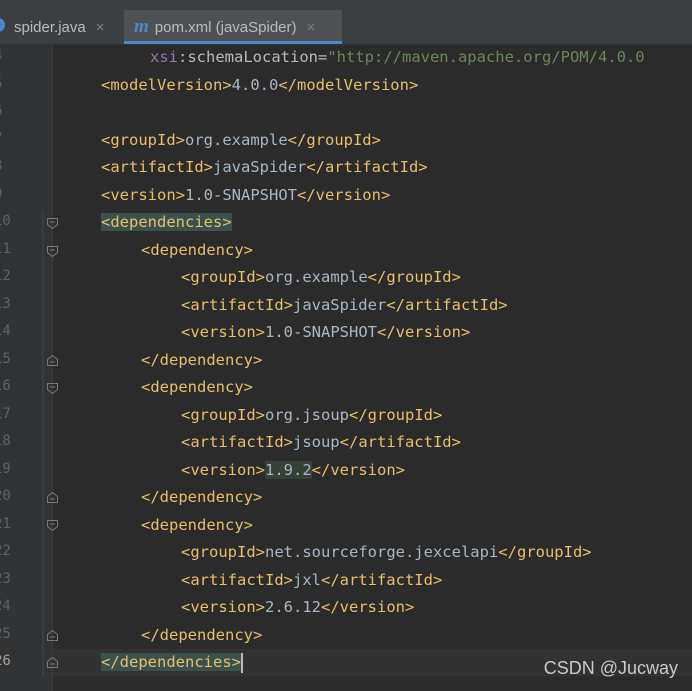 The height and width of the screenshot is (691, 692). What do you see at coordinates (5, 634) in the screenshot?
I see `line-number: 25` at bounding box center [5, 634].